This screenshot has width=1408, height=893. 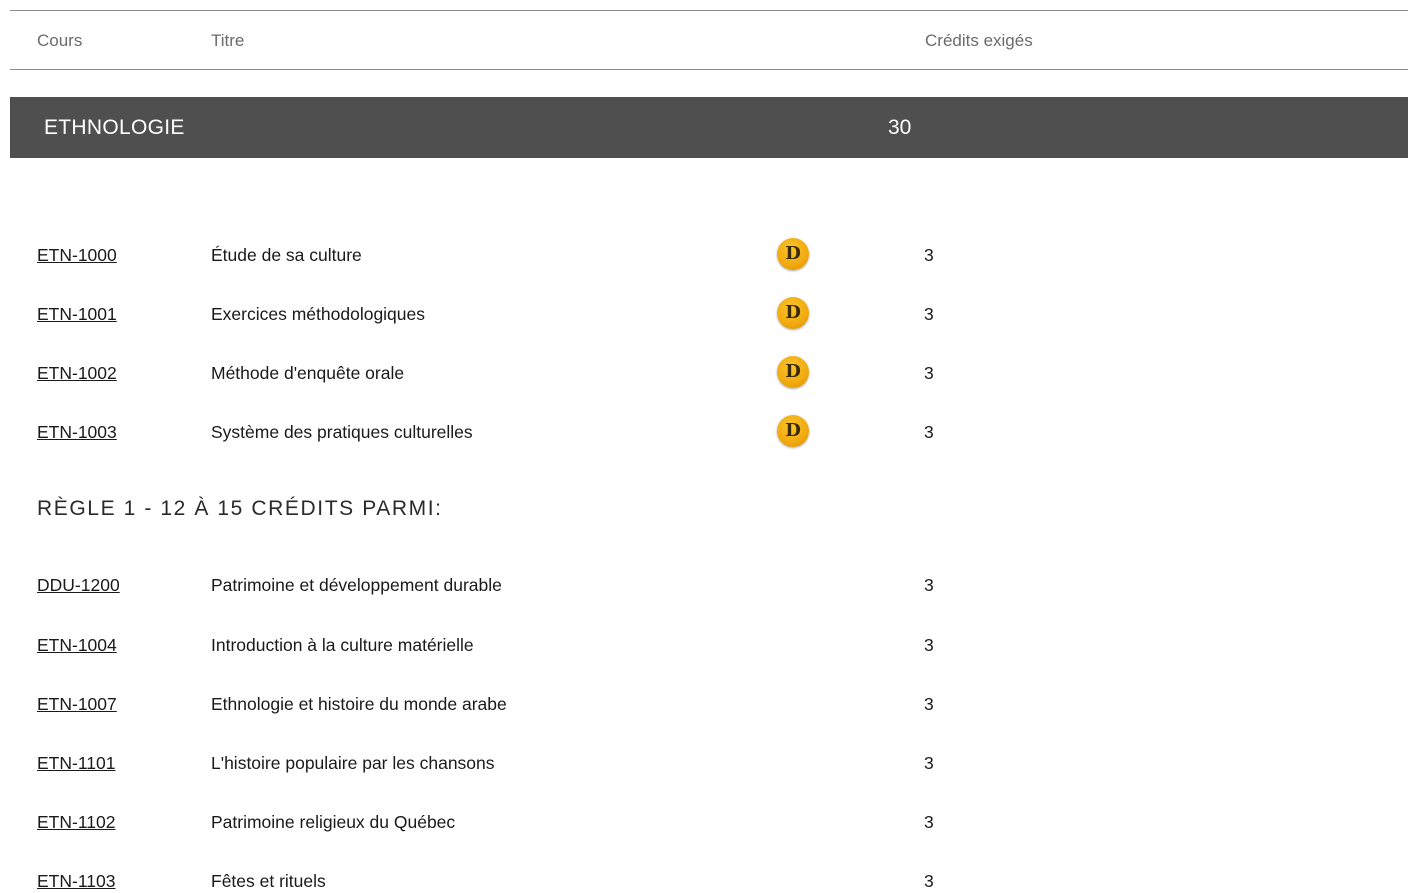 What do you see at coordinates (77, 432) in the screenshot?
I see `course-code-link: ETN-1003` at bounding box center [77, 432].